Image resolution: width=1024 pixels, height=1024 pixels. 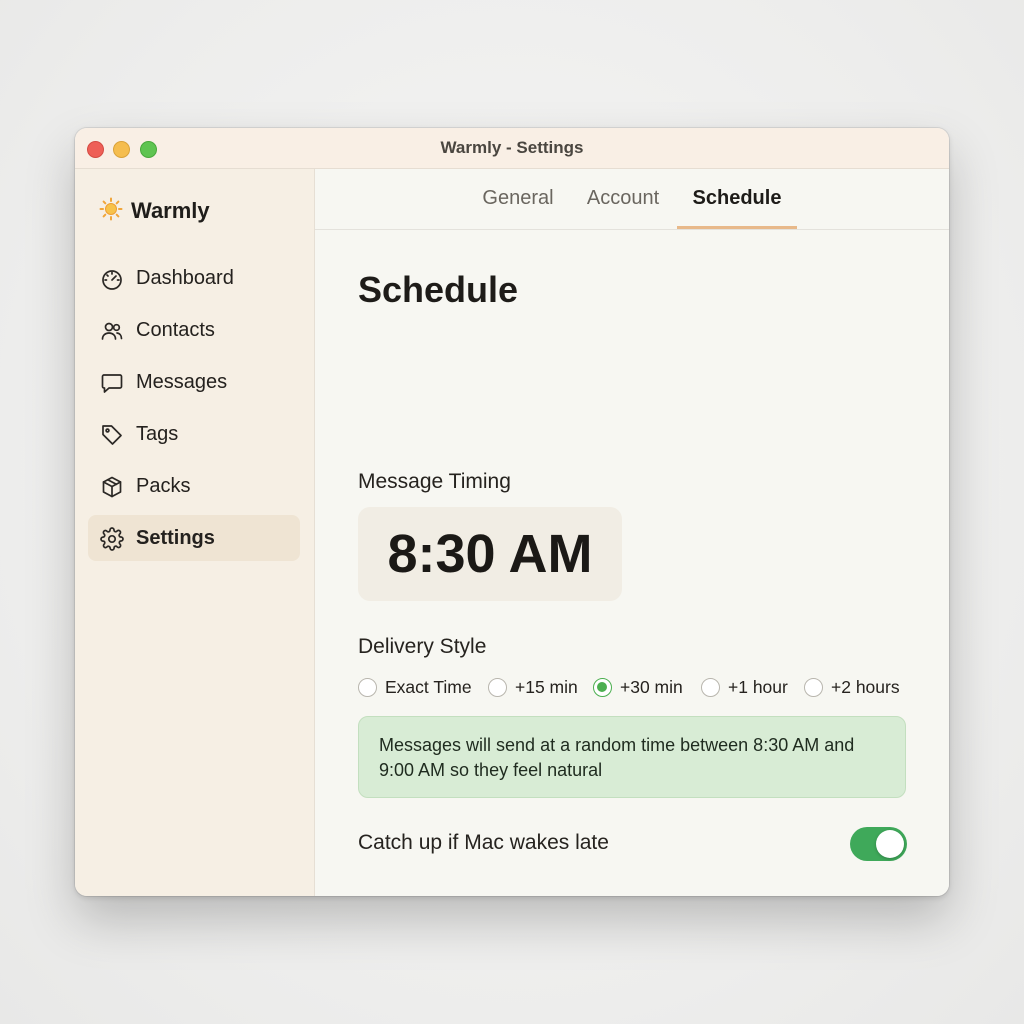 What do you see at coordinates (490, 554) in the screenshot?
I see `time-picker: 8:30 AM` at bounding box center [490, 554].